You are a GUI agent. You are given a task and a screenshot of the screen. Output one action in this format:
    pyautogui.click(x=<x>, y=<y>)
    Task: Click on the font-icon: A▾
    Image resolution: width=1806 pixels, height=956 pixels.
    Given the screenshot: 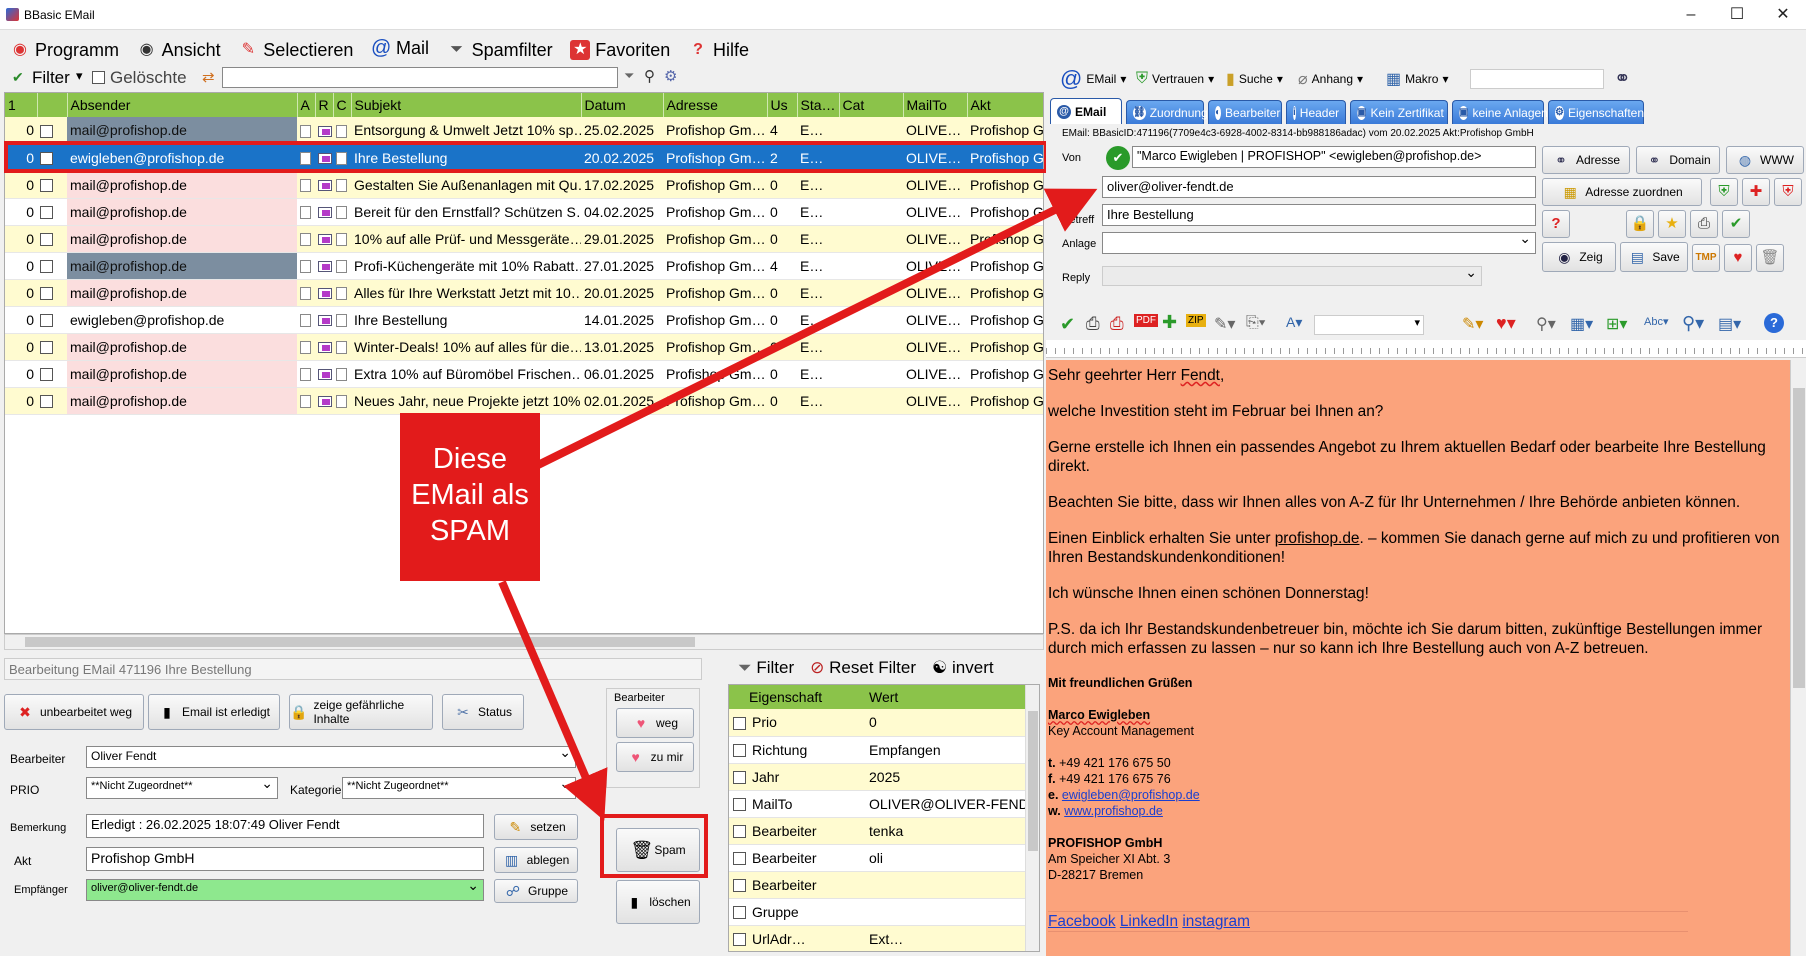 What is the action you would take?
    pyautogui.click(x=1294, y=322)
    